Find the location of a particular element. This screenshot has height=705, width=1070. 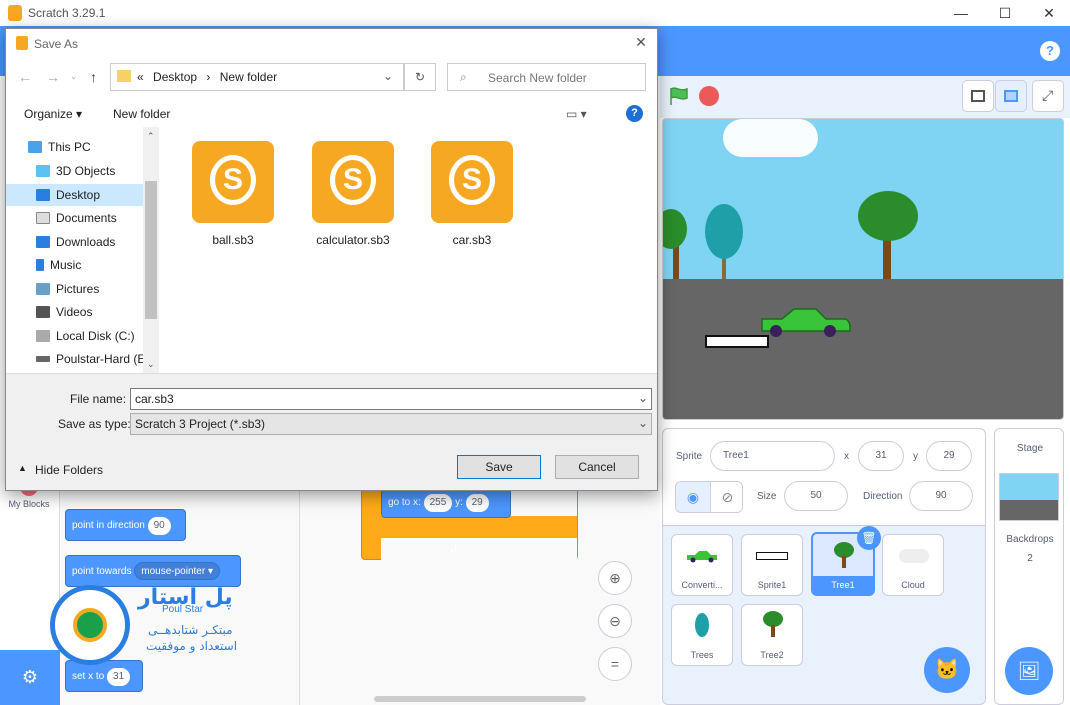

y-input: 29 is located at coordinates (949, 456).